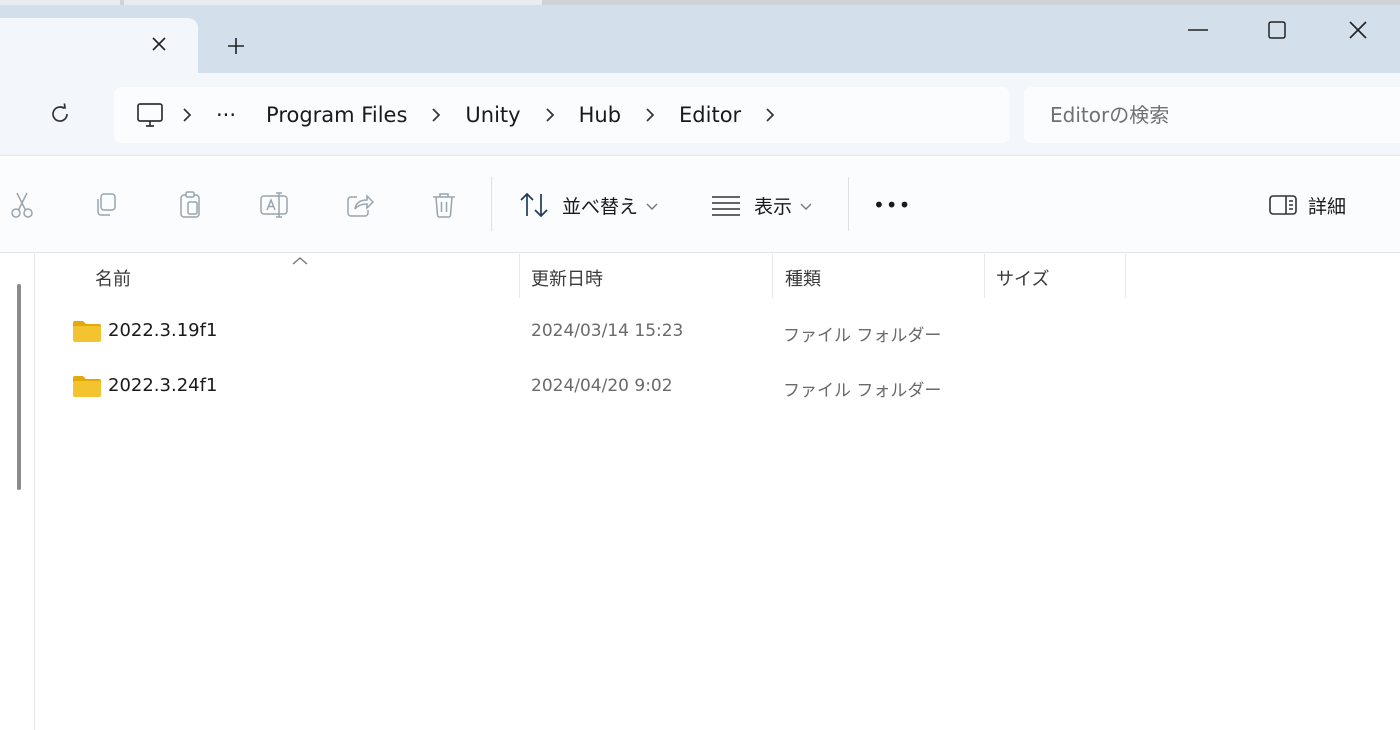 The image size is (1400, 730). I want to click on column-header-type: 種類, so click(803, 278).